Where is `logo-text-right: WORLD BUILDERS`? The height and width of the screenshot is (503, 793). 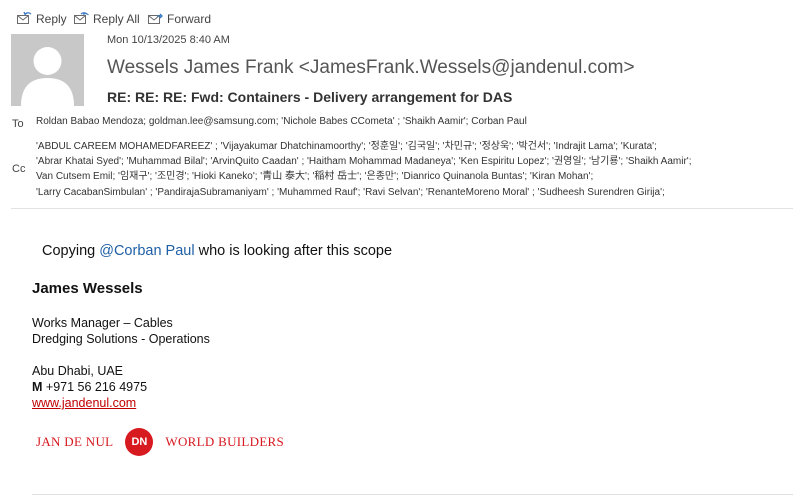
logo-text-right: WORLD BUILDERS is located at coordinates (225, 441).